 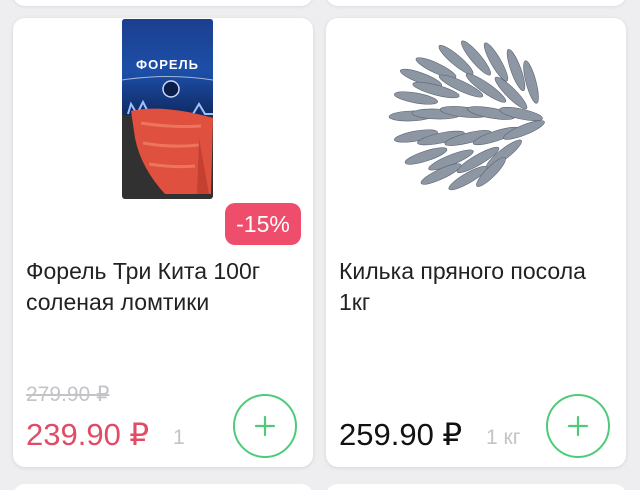 I want to click on current-price: 239.90 ₽, so click(x=88, y=434).